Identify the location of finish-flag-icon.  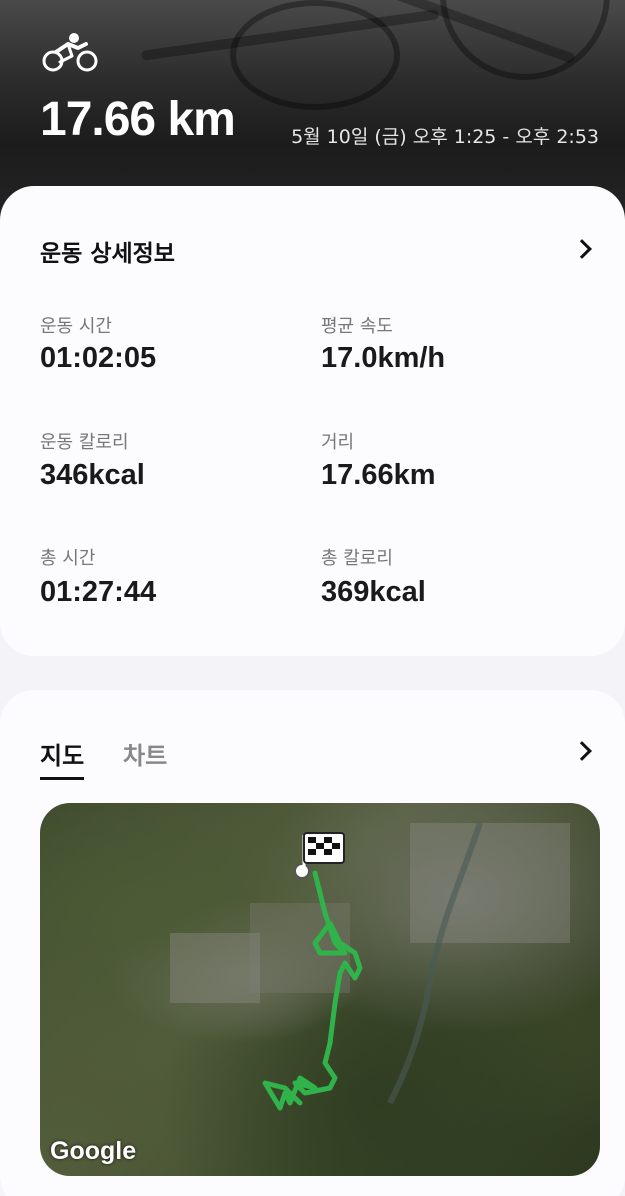
(323, 849).